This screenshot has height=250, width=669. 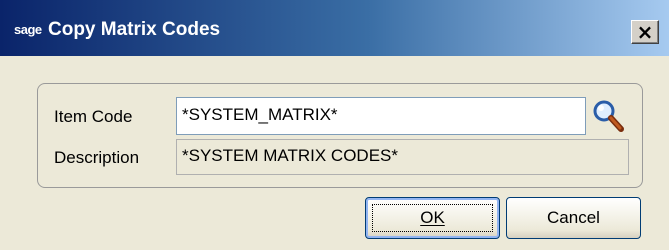 I want to click on magnifier-icon, so click(x=608, y=116).